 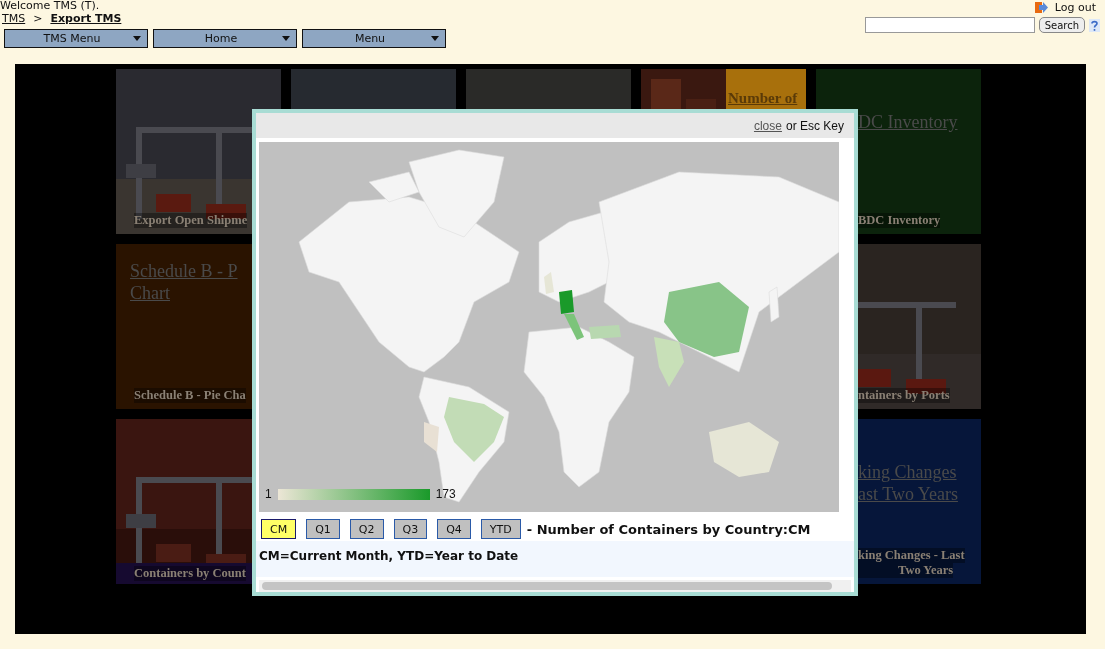 I want to click on search-field, so click(x=949, y=25).